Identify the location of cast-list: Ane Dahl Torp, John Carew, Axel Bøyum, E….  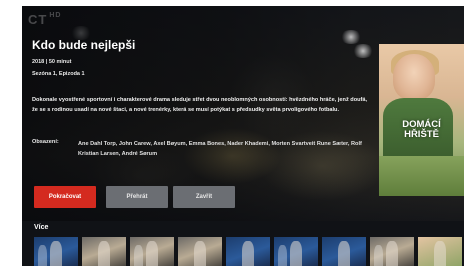
(220, 149).